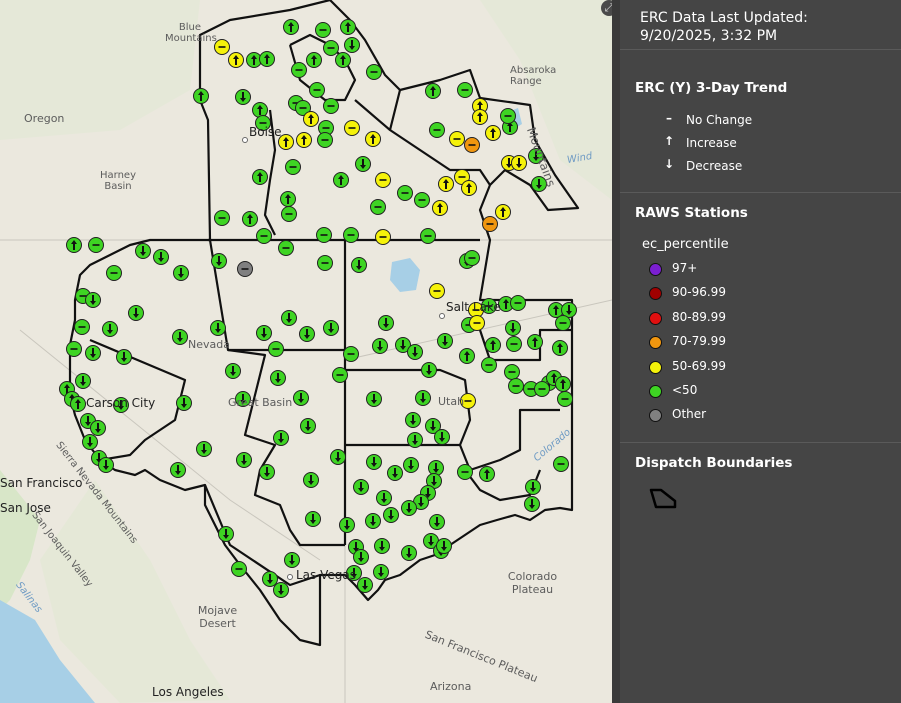 The image size is (901, 703). Describe the element at coordinates (760, 296) in the screenshot. I see `raws-legend-item: 90-96.99` at that location.